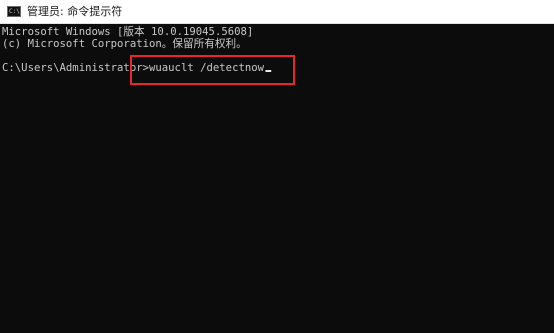 The width and height of the screenshot is (554, 333). Describe the element at coordinates (212, 70) in the screenshot. I see `command-highlight-box` at that location.